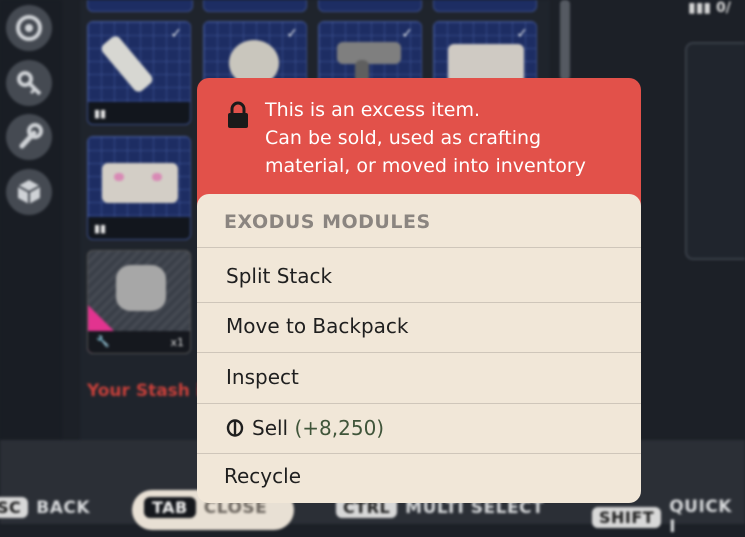 This screenshot has height=537, width=745. I want to click on item-quantity: x1, so click(177, 342).